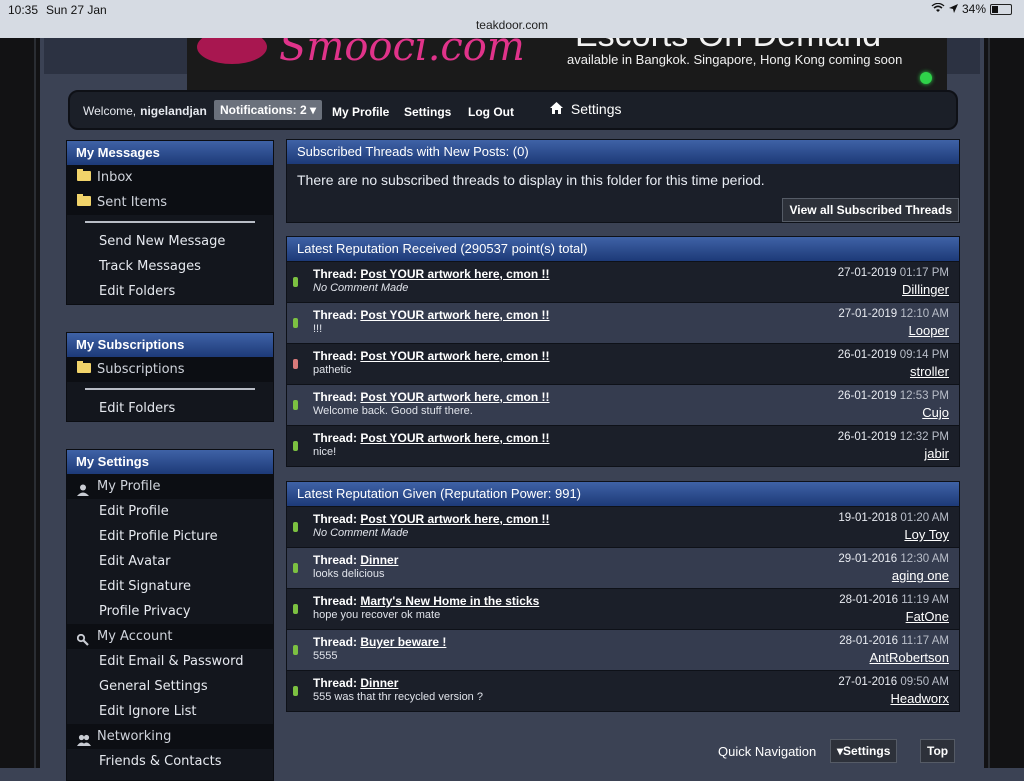  What do you see at coordinates (910, 657) in the screenshot?
I see `reputation-user-link: AntRobertson` at bounding box center [910, 657].